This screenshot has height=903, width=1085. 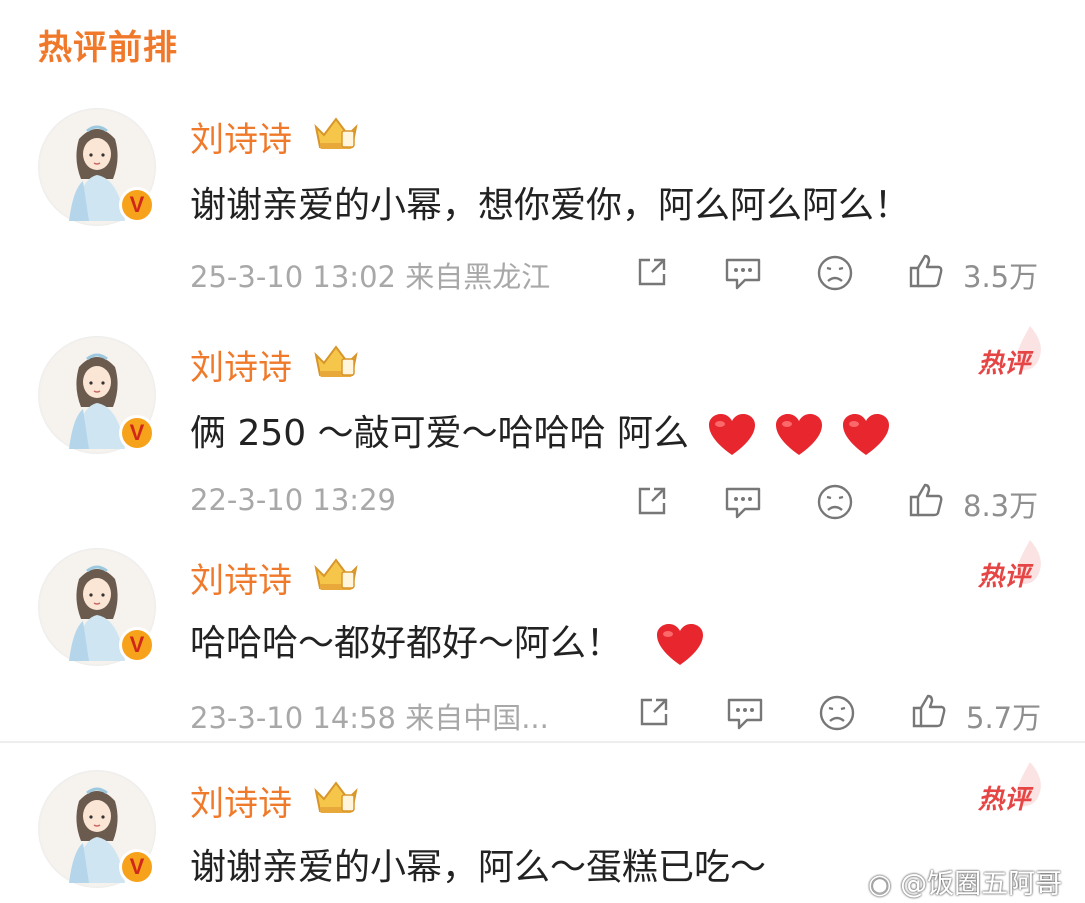 I want to click on comment-text: 哈哈哈～都好都好～阿么！, so click(x=447, y=640).